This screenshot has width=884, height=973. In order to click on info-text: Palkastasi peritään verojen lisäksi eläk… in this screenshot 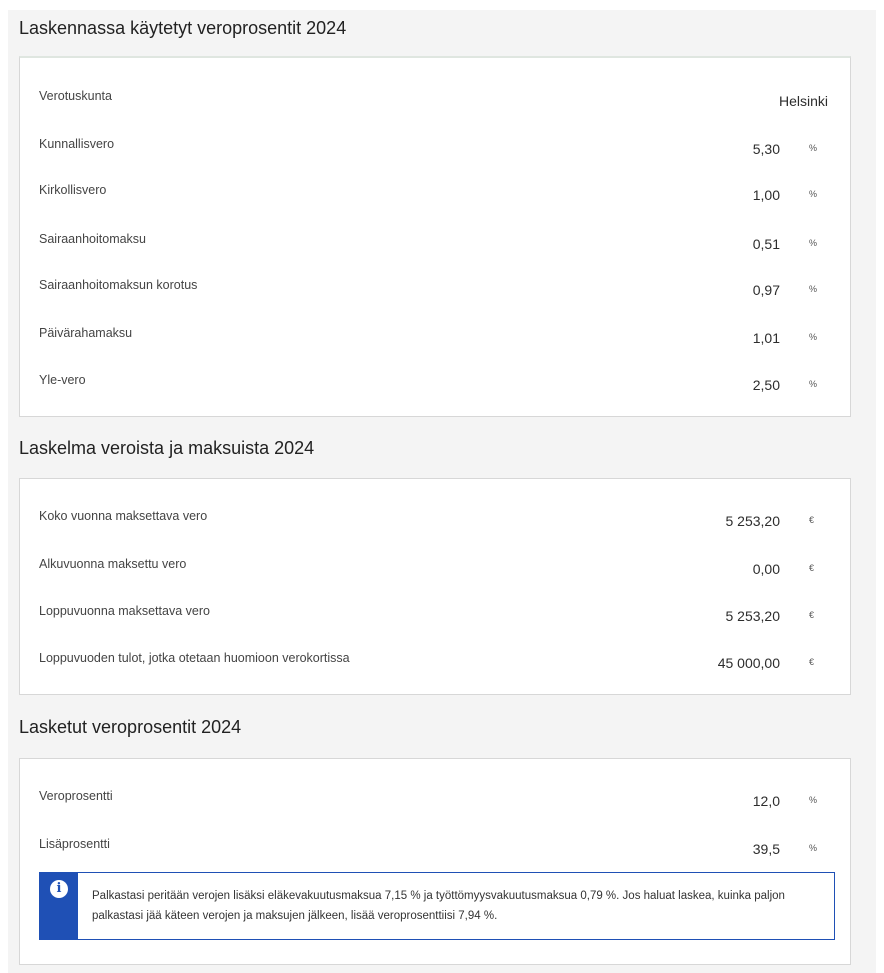, I will do `click(438, 906)`.